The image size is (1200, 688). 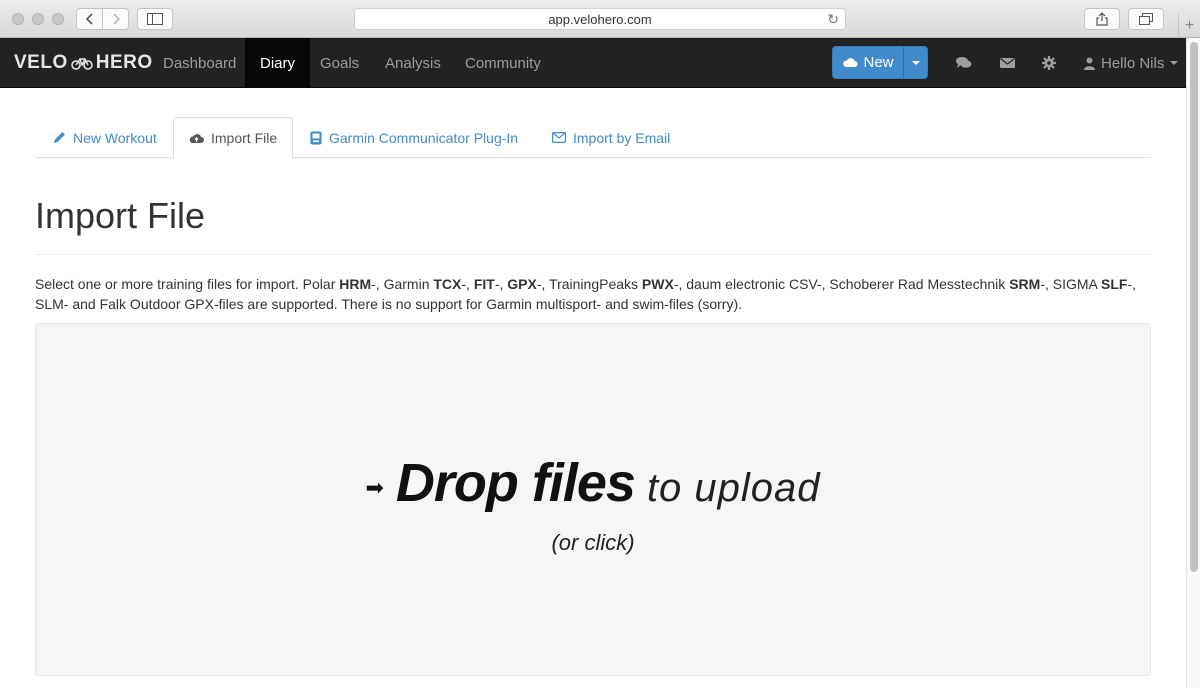 What do you see at coordinates (503, 63) in the screenshot?
I see `nav-community: Community` at bounding box center [503, 63].